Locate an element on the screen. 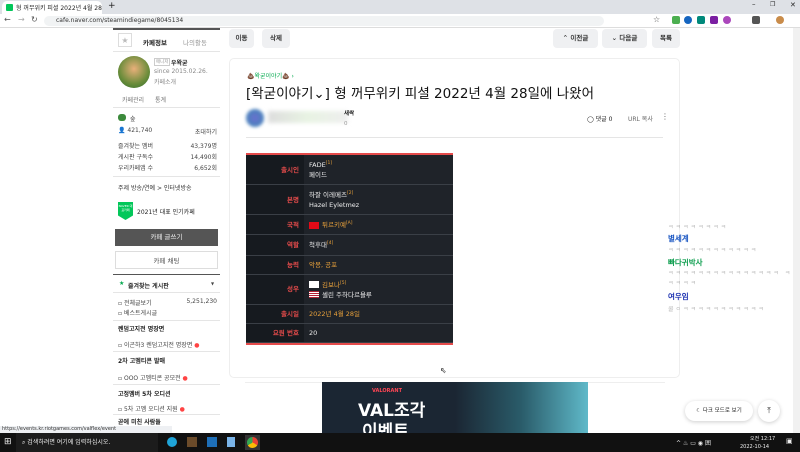 The width and height of the screenshot is (800, 452). url-input: cafe.naver.com/steamindiegame/8045134 is located at coordinates (324, 21).